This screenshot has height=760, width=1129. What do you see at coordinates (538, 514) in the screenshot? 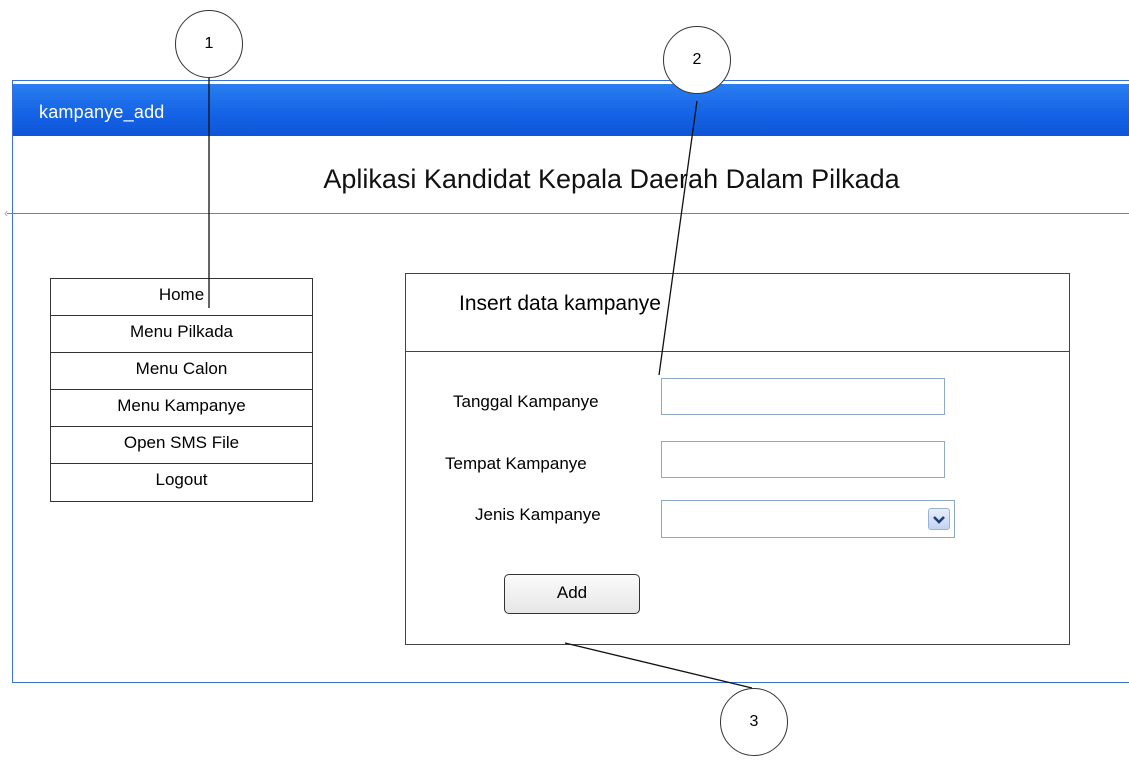
I see `jenis-kampanye-label: Jenis Kampanye` at bounding box center [538, 514].